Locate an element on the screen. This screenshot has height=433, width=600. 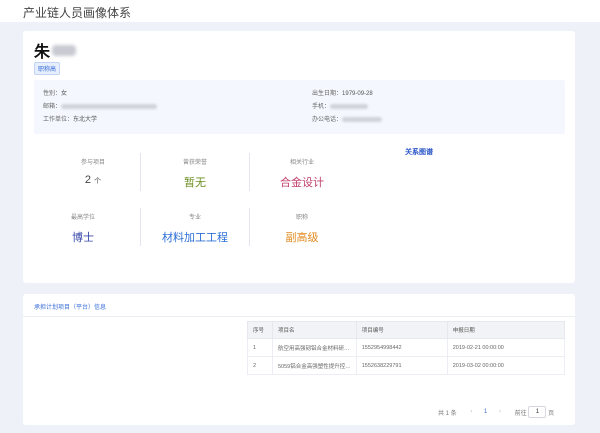
stat-major: 专业 材料加工工程 is located at coordinates (195, 228).